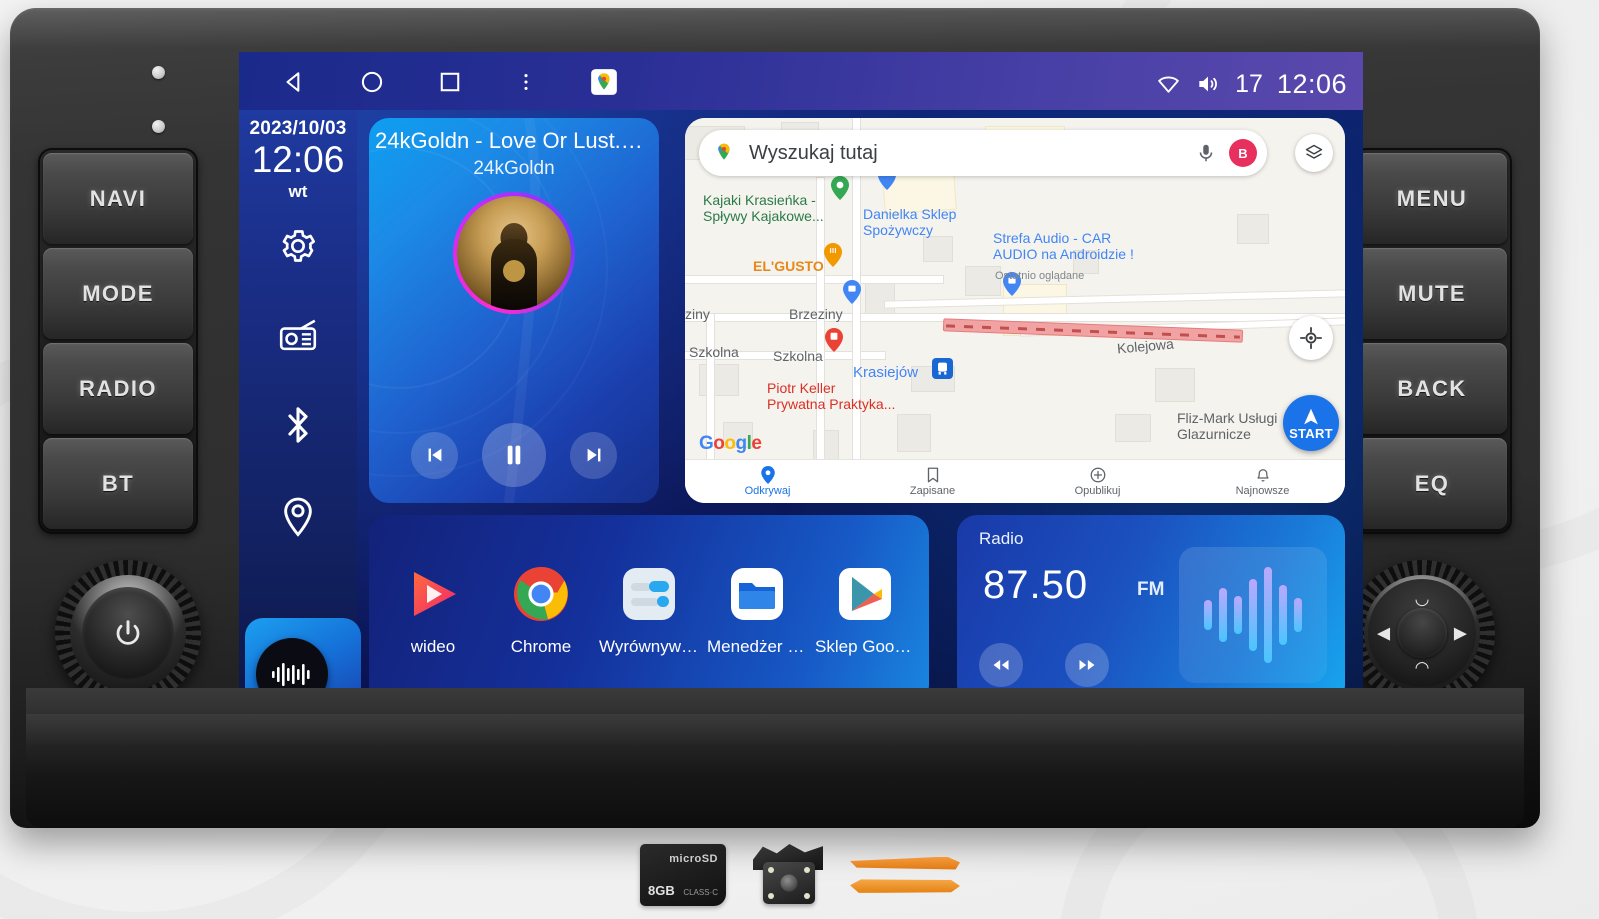  I want to click on knob-face, so click(128, 633).